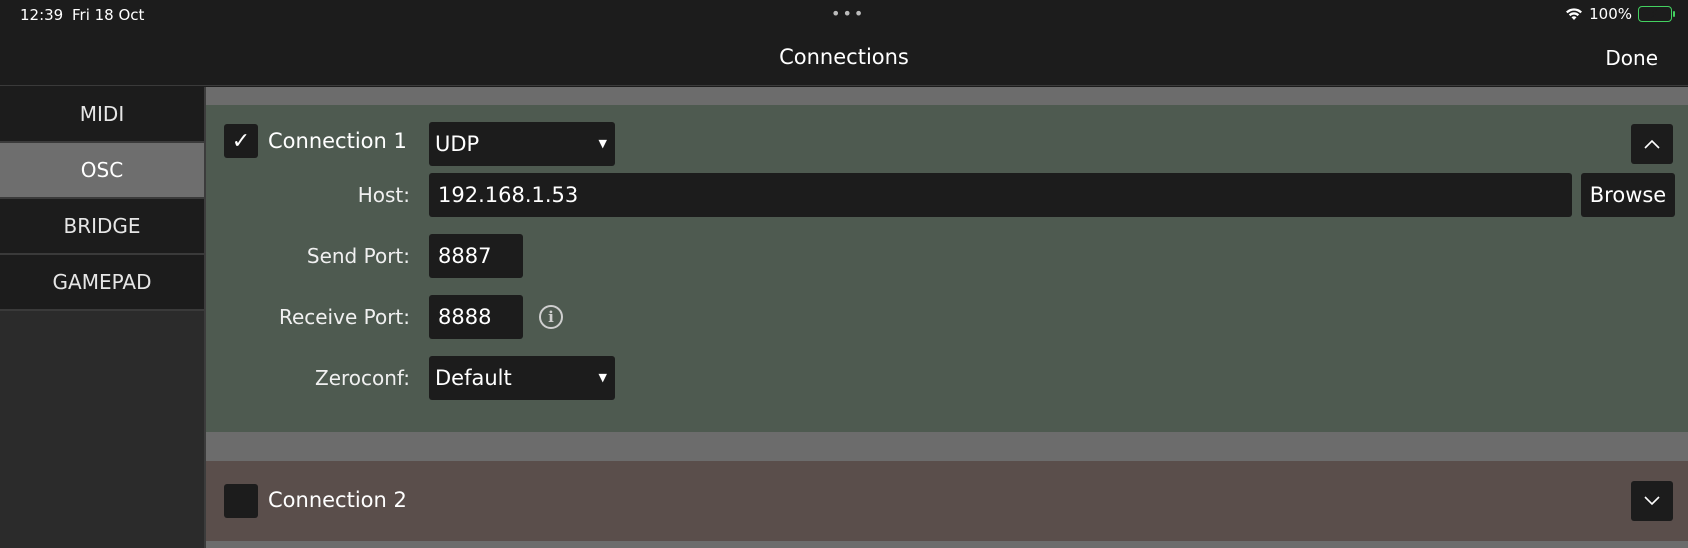 This screenshot has height=548, width=1688. What do you see at coordinates (1000, 195) in the screenshot?
I see `host-input: 192.168.1.53` at bounding box center [1000, 195].